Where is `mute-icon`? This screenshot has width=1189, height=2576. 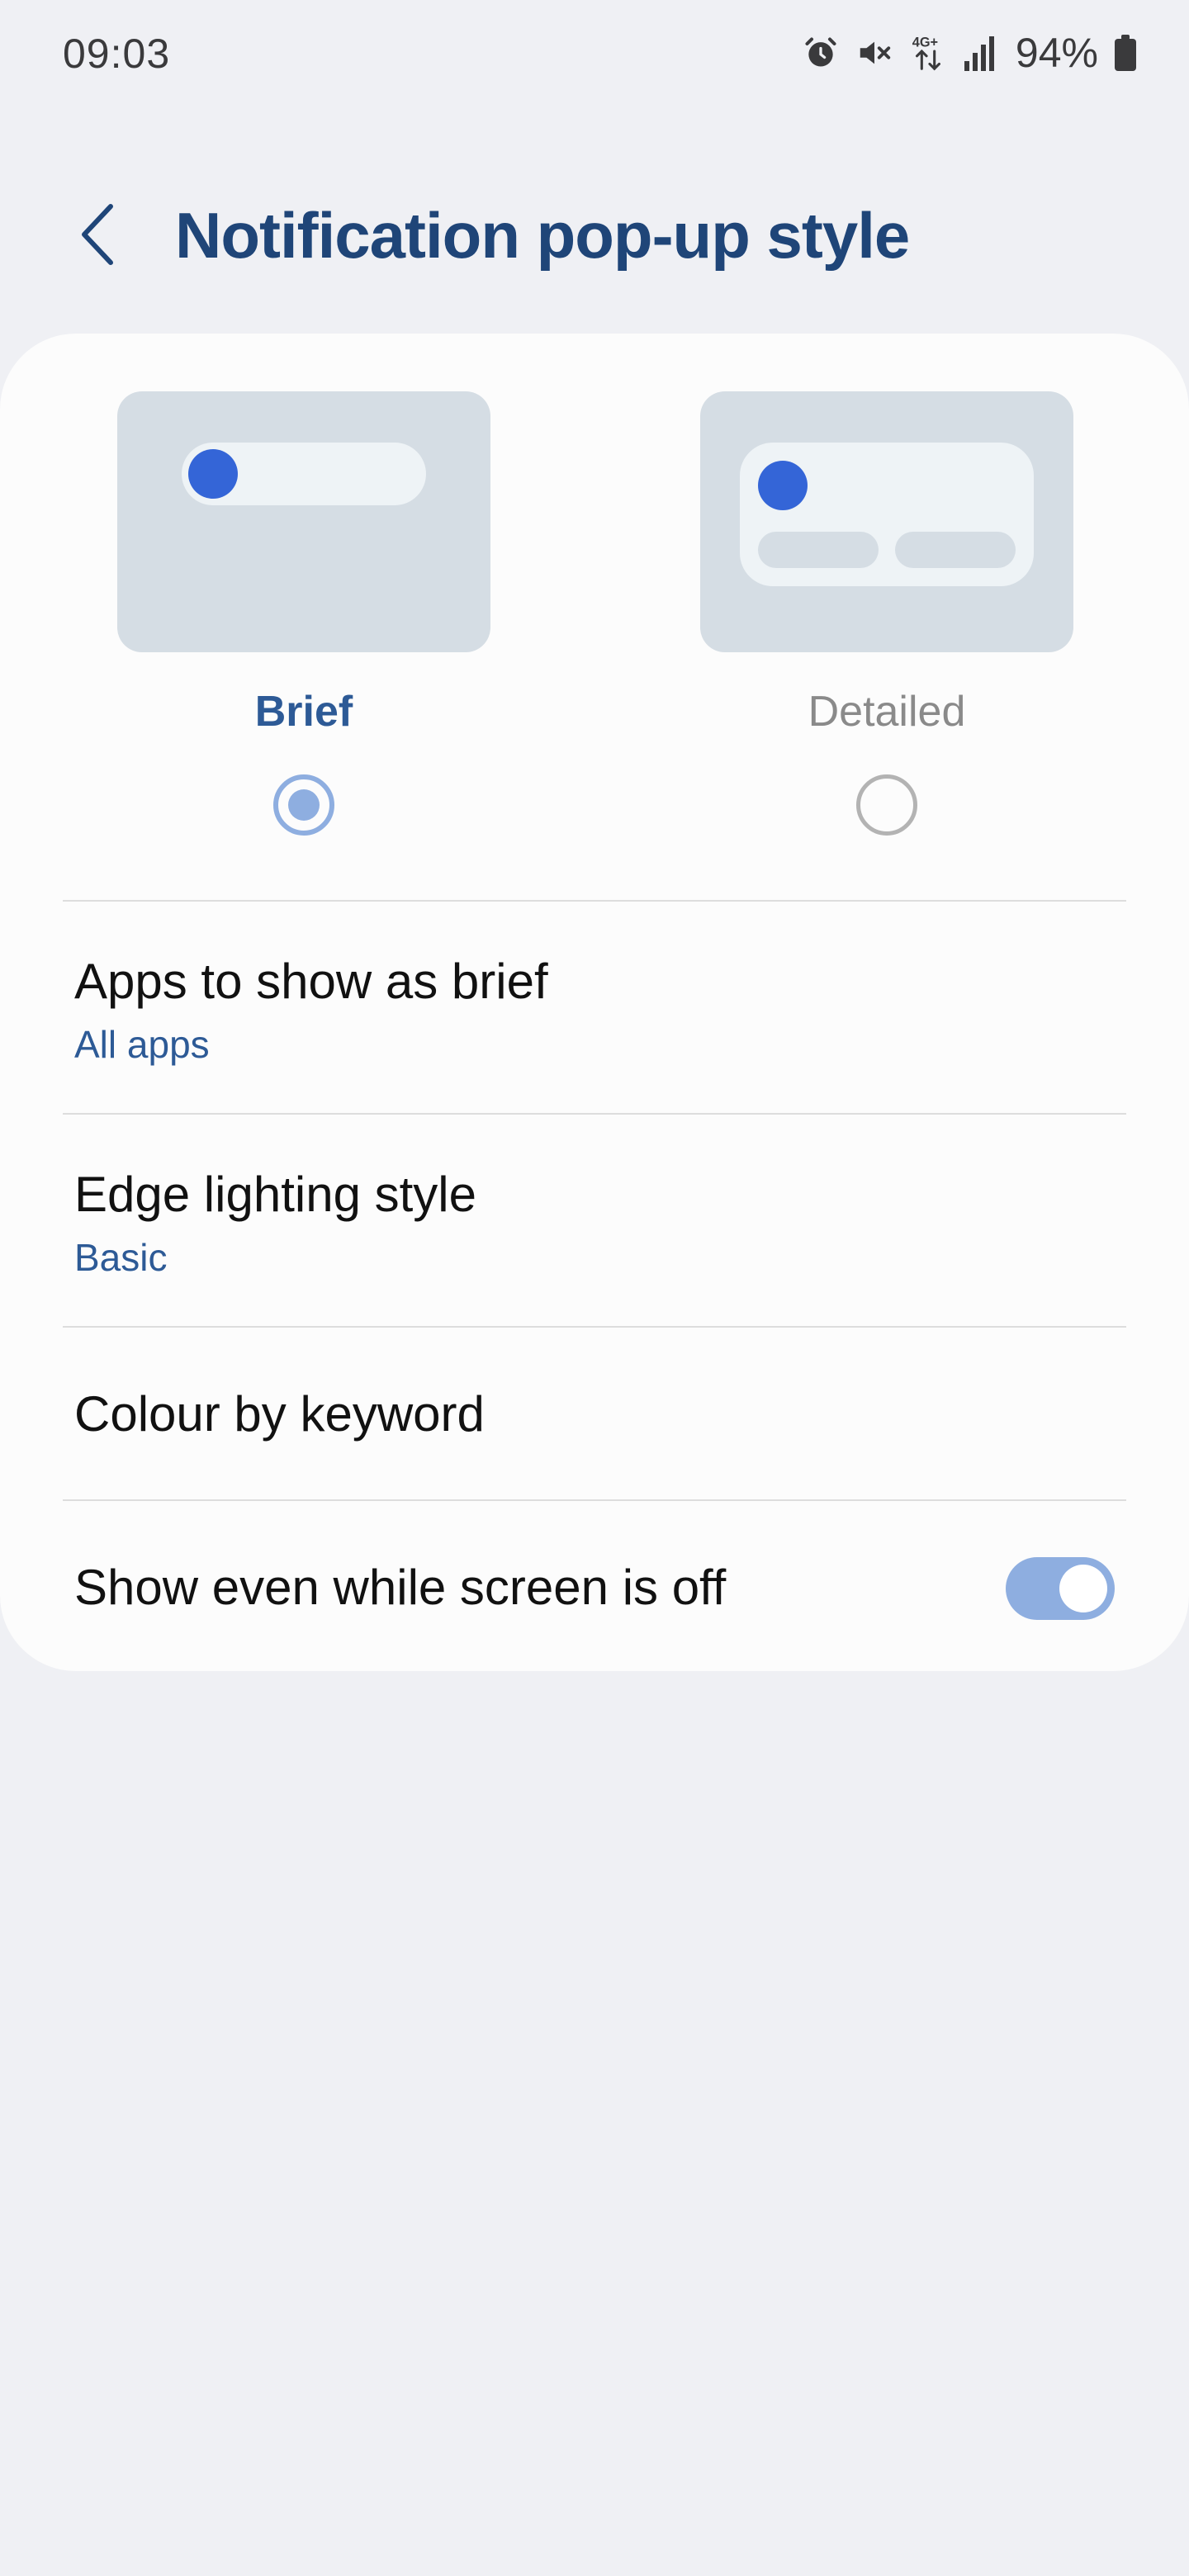
mute-icon is located at coordinates (874, 53).